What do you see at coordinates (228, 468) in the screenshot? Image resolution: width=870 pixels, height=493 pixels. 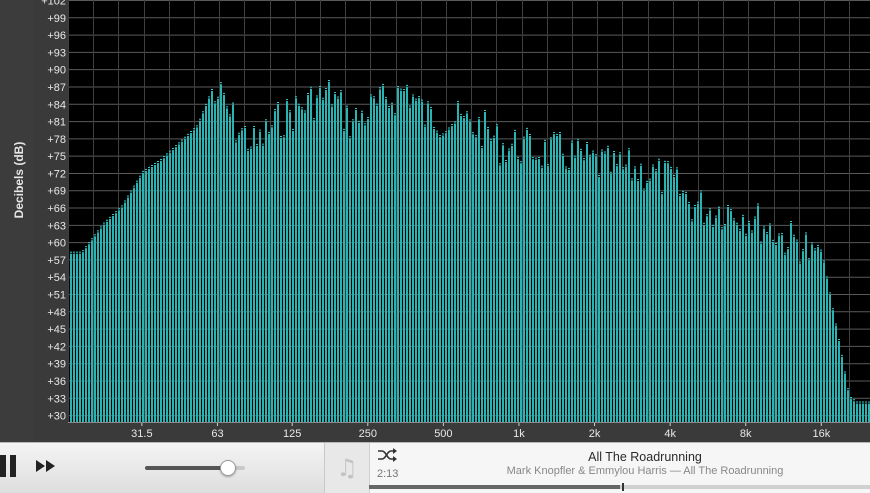 I see `volume-knob` at bounding box center [228, 468].